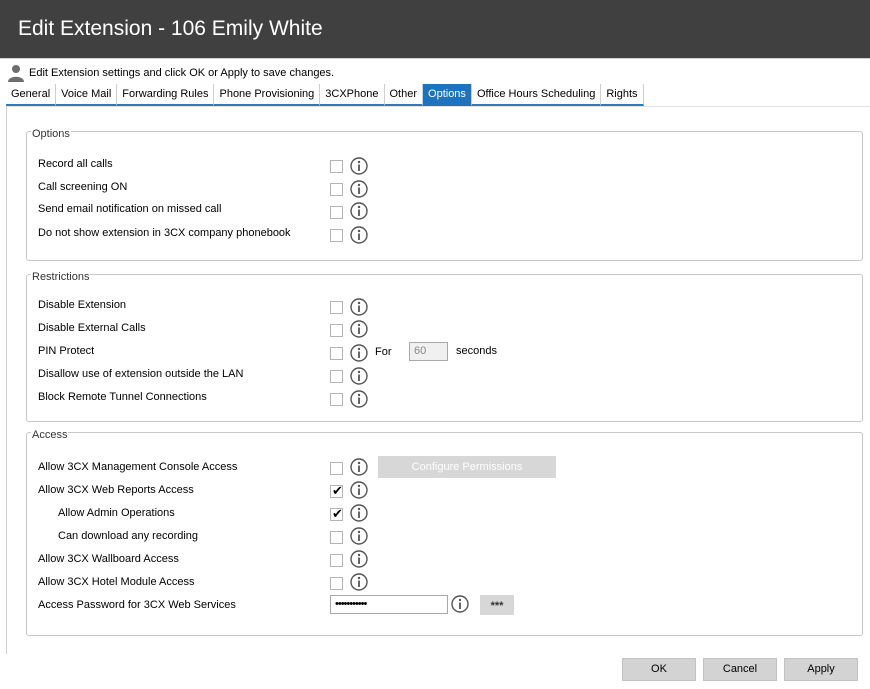 Image resolution: width=870 pixels, height=689 pixels. Describe the element at coordinates (128, 536) in the screenshot. I see `download-recording-label: Can download any recording` at that location.